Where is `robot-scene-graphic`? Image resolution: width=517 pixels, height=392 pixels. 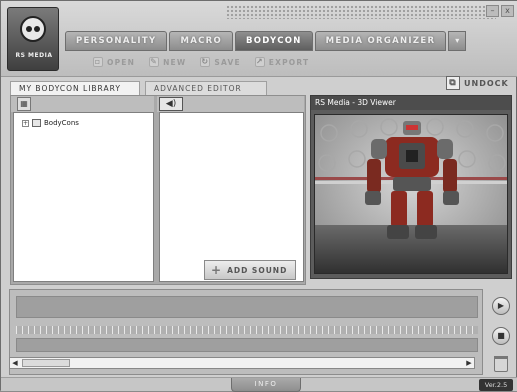
robot-scene-graphic is located at coordinates (411, 194).